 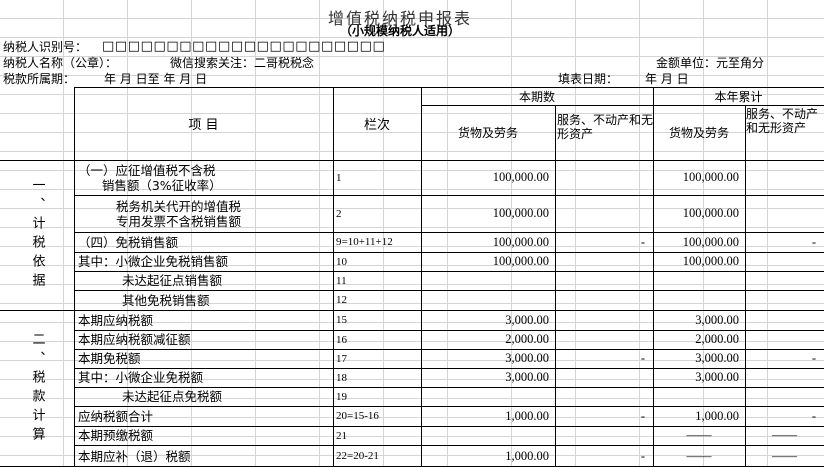 What do you see at coordinates (341, 358) in the screenshot?
I see `row-line-code: 17` at bounding box center [341, 358].